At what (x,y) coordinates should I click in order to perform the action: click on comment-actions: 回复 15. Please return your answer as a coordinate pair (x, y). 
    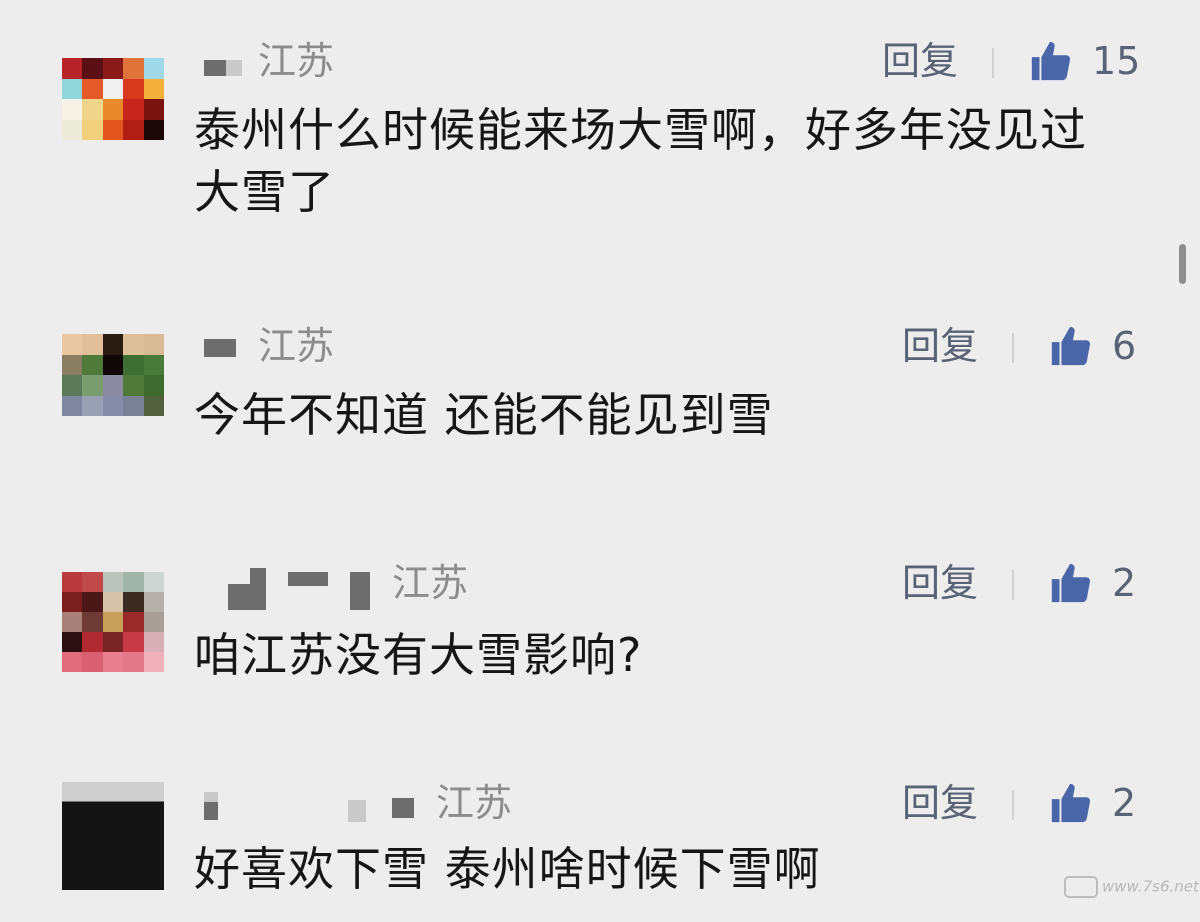
    Looking at the image, I should click on (1012, 61).